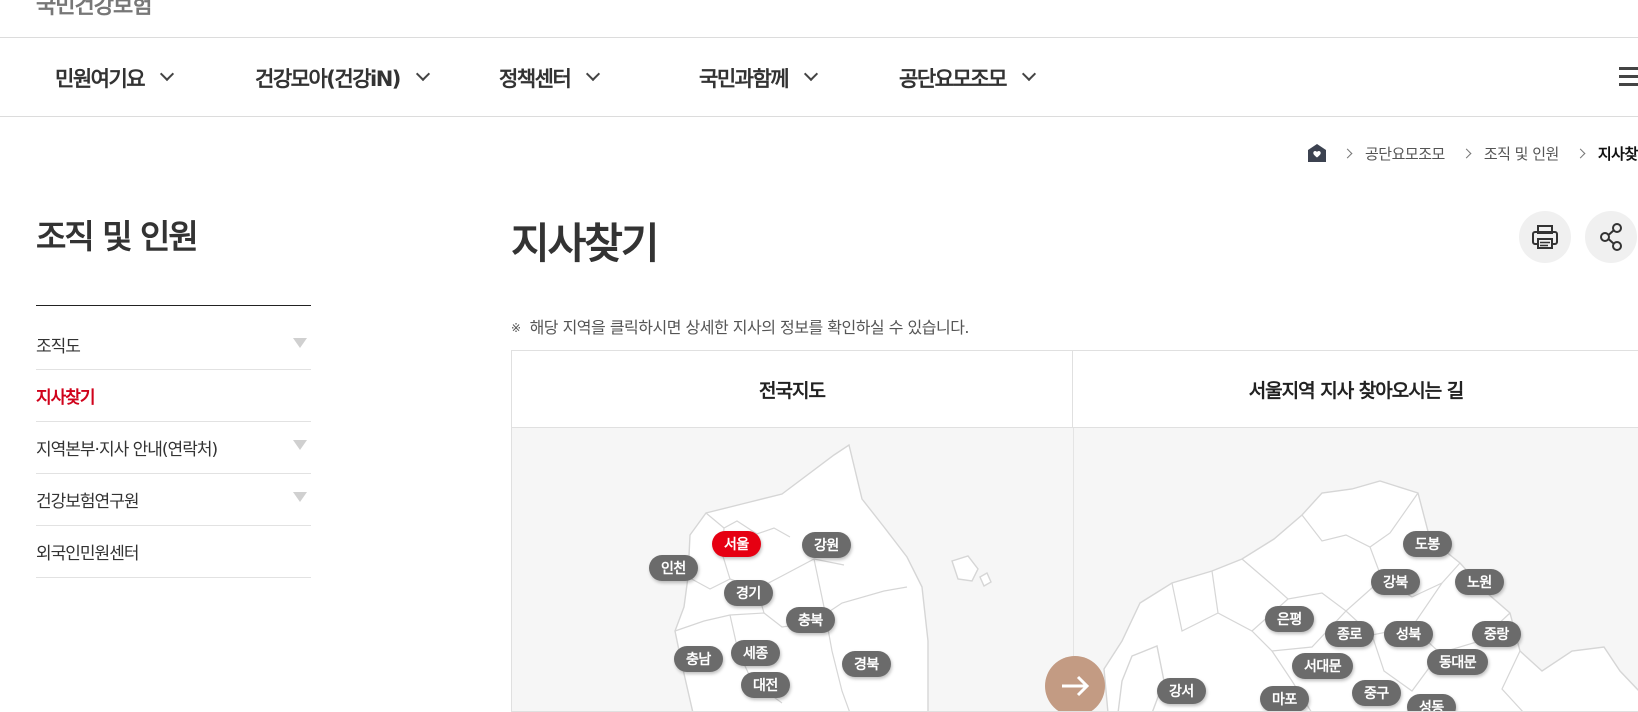 This screenshot has height=712, width=1638. What do you see at coordinates (1405, 153) in the screenshot?
I see `breadcrumb-item-about: 공단요모조모` at bounding box center [1405, 153].